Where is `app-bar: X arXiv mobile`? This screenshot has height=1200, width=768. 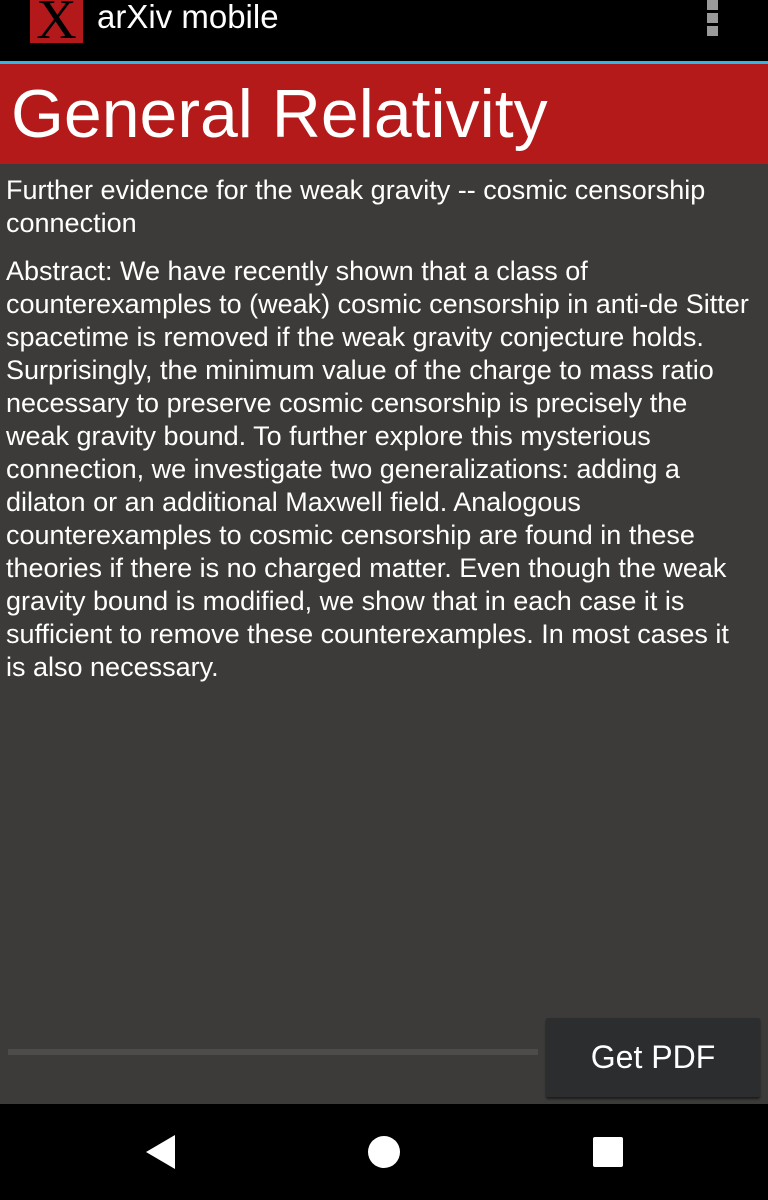
app-bar: X arXiv mobile is located at coordinates (384, 32).